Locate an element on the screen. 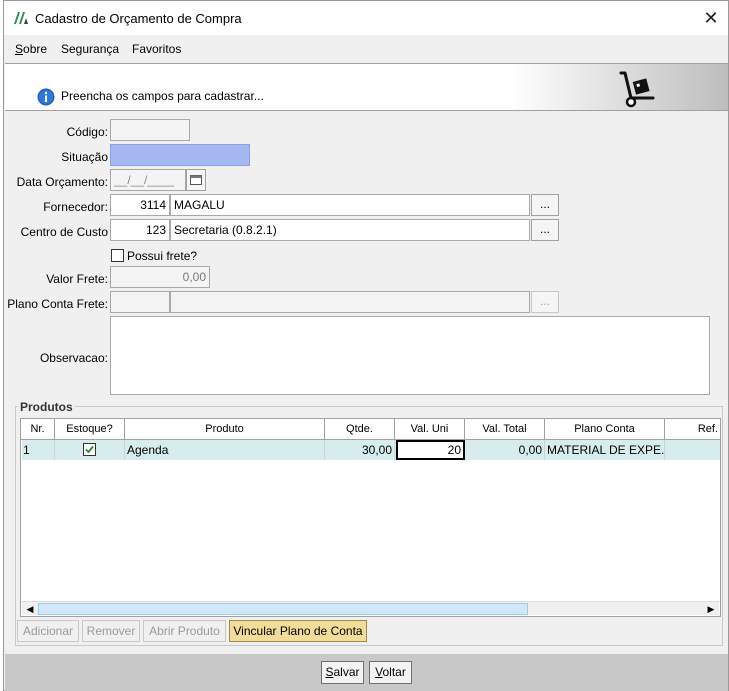 The width and height of the screenshot is (729, 691). menu-seguranca: Segurança is located at coordinates (90, 49).